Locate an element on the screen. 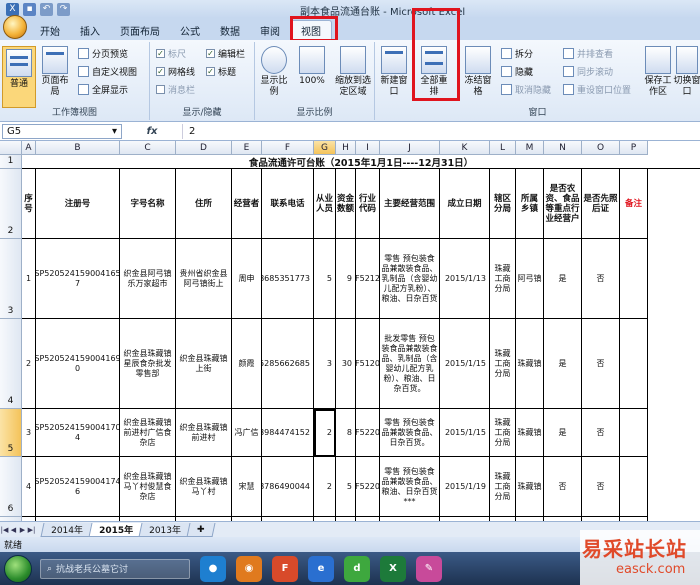 This screenshot has height=585, width=700. header-cell: 备注 is located at coordinates (634, 204).